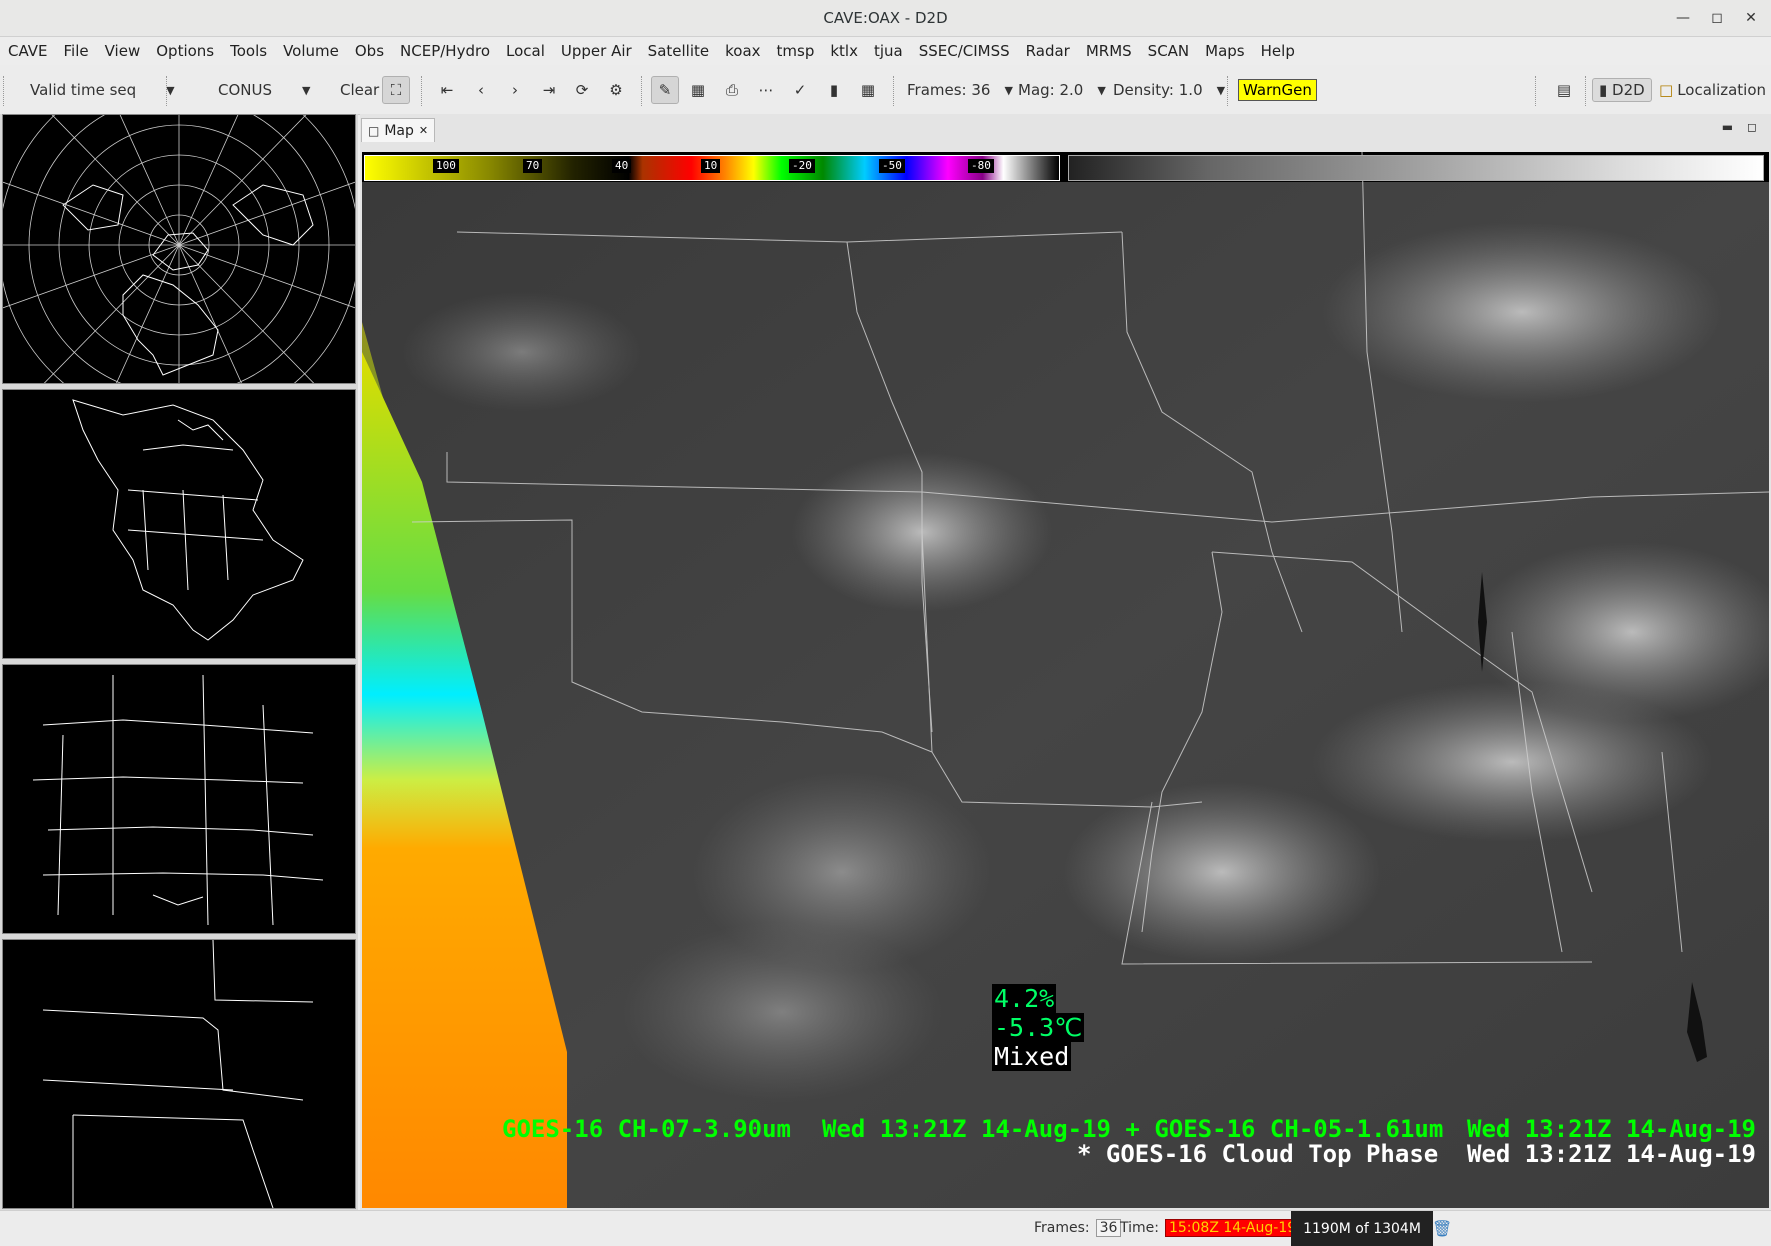 This screenshot has height=1246, width=1771. I want to click on clear-button: Clear, so click(359, 90).